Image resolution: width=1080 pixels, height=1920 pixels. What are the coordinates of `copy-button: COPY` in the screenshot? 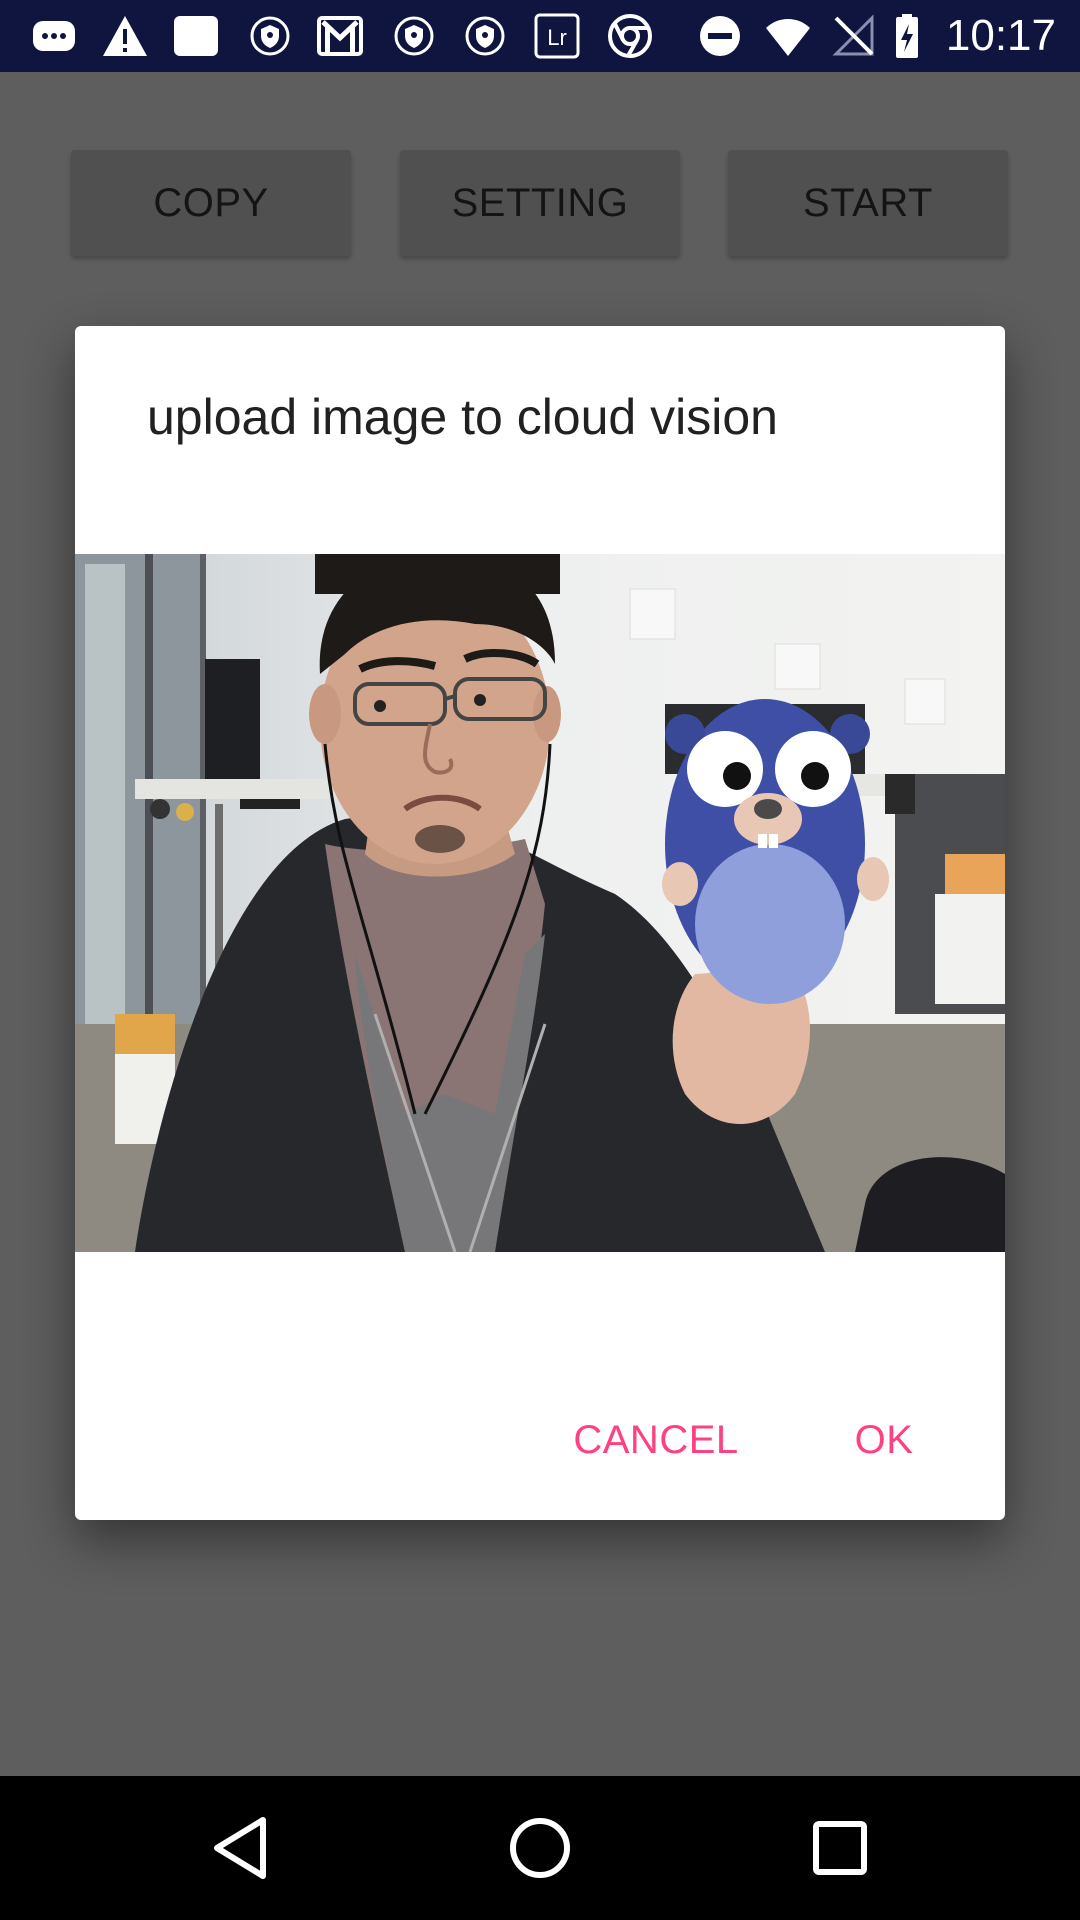 It's located at (211, 203).